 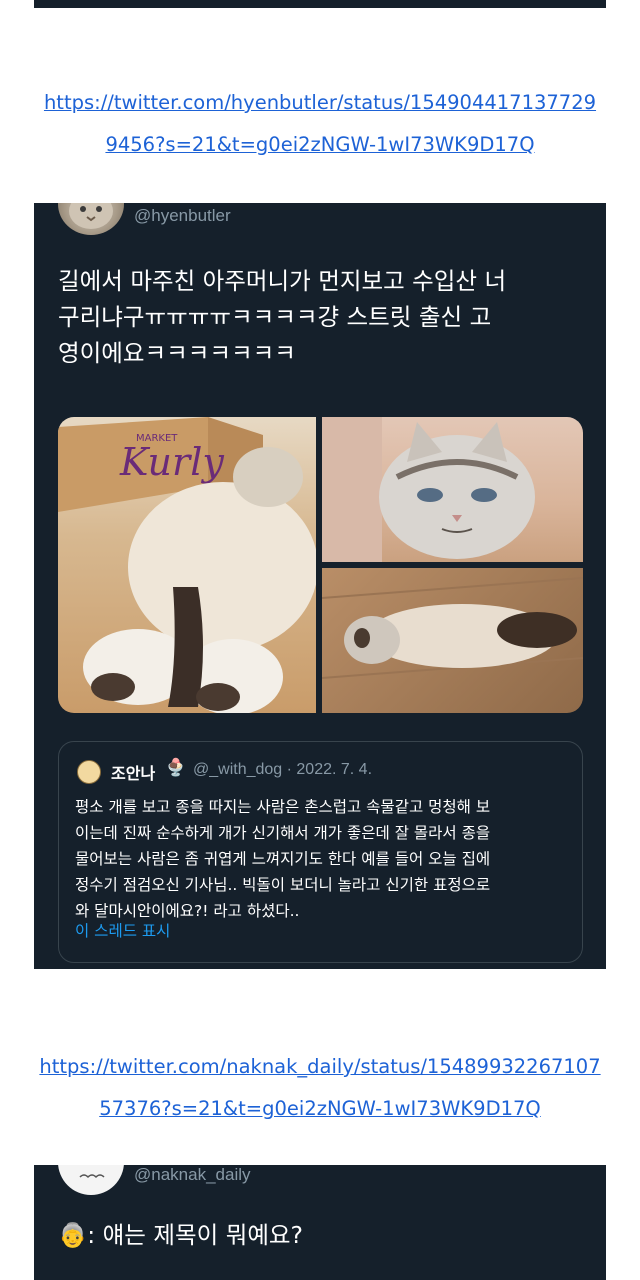 What do you see at coordinates (452, 640) in the screenshot?
I see `cat-stretched-out-photo` at bounding box center [452, 640].